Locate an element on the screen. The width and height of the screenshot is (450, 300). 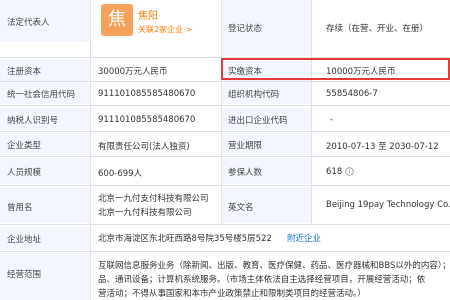
info-icon is located at coordinates (349, 171).